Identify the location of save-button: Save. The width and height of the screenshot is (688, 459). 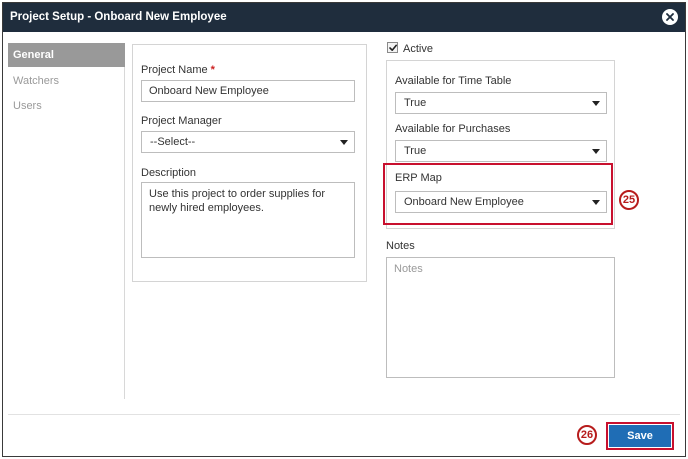
(640, 436).